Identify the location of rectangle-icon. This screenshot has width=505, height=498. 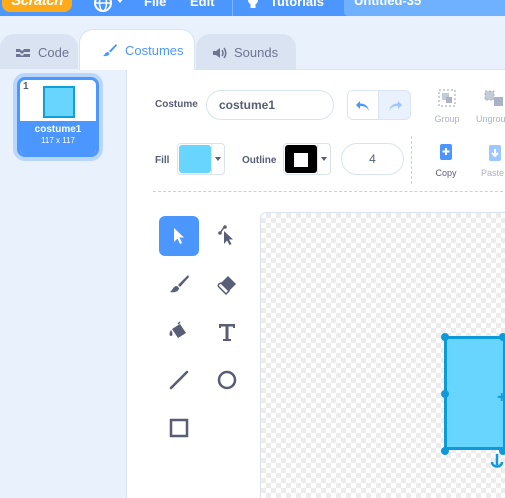
(179, 428).